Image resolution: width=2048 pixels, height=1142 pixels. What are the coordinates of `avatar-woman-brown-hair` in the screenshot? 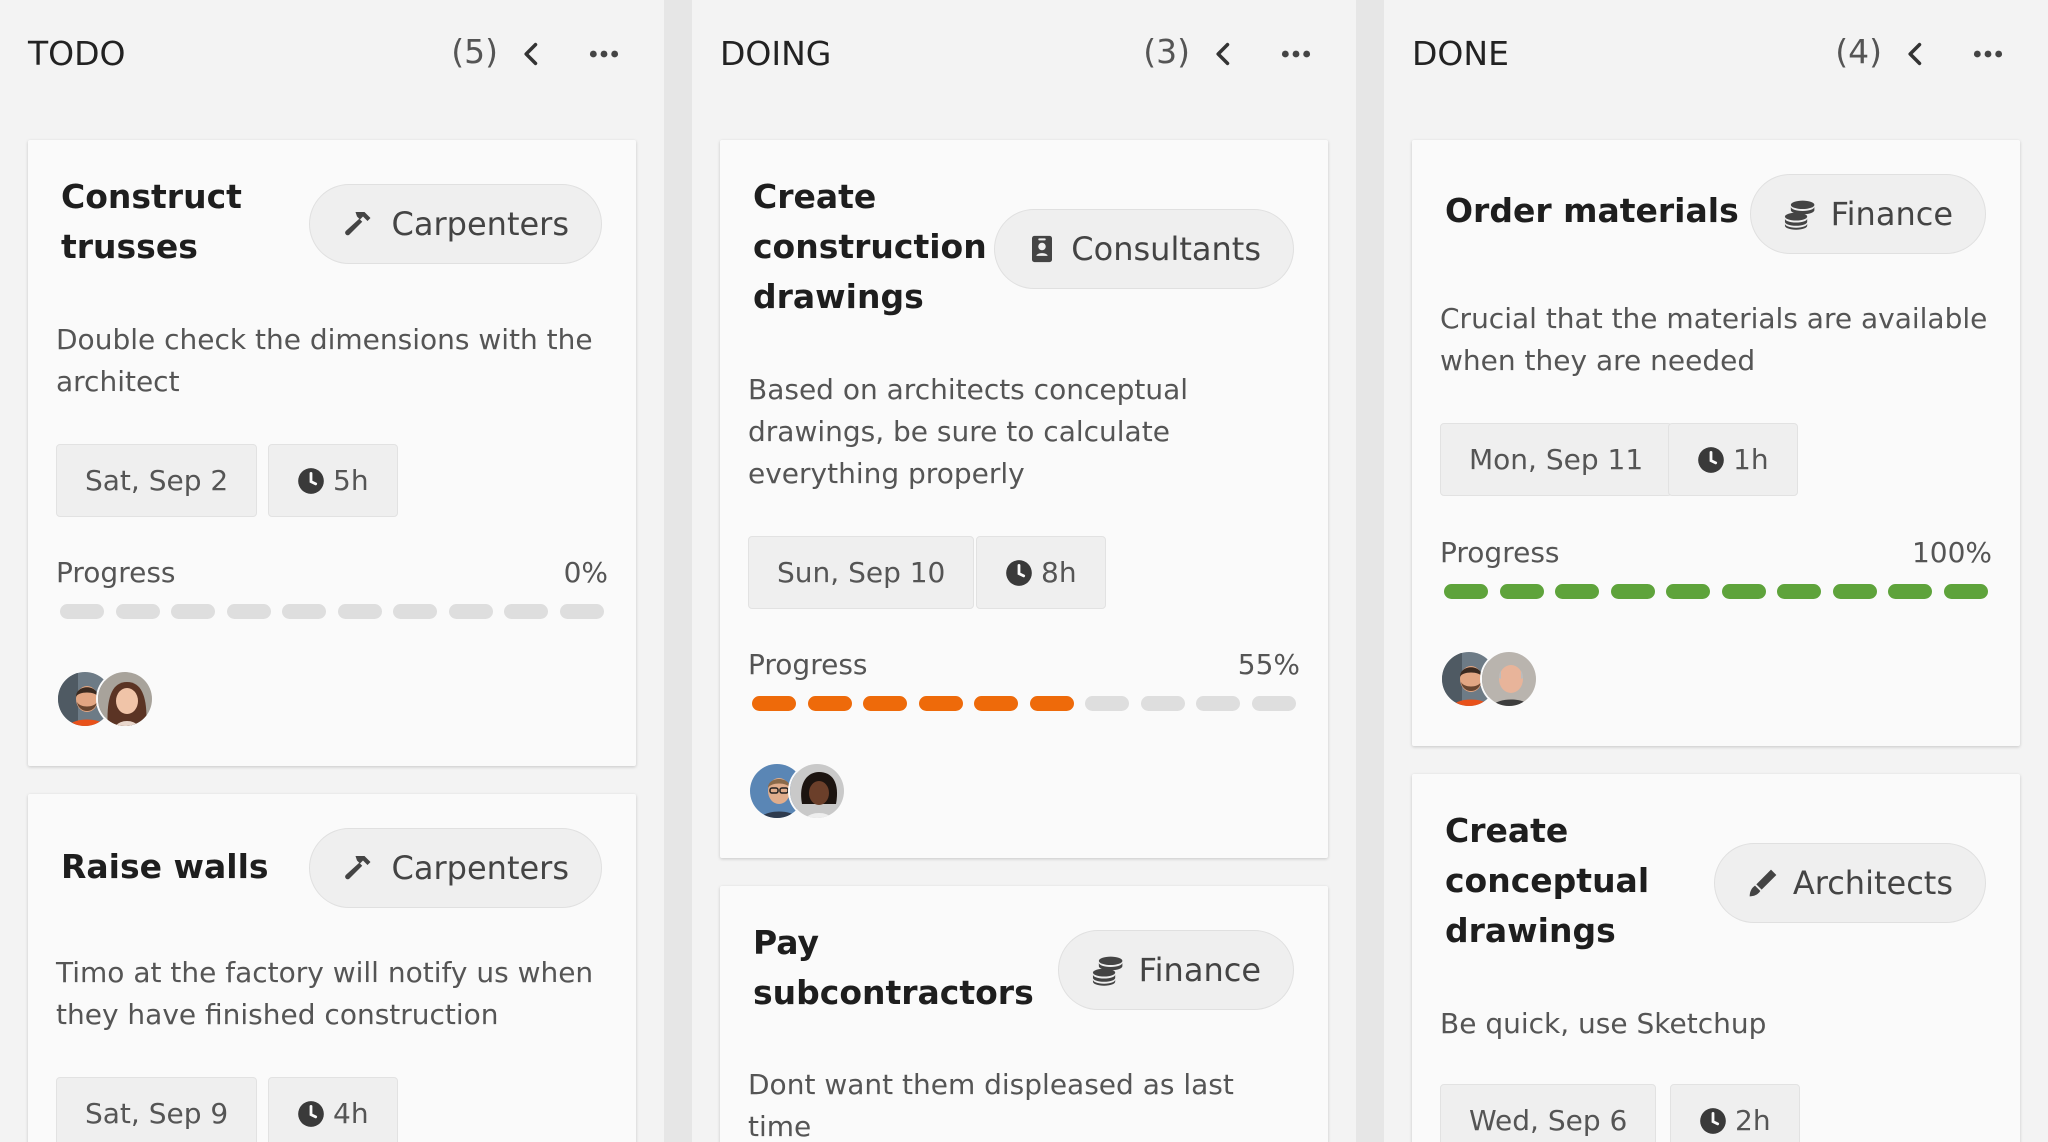 It's located at (125, 699).